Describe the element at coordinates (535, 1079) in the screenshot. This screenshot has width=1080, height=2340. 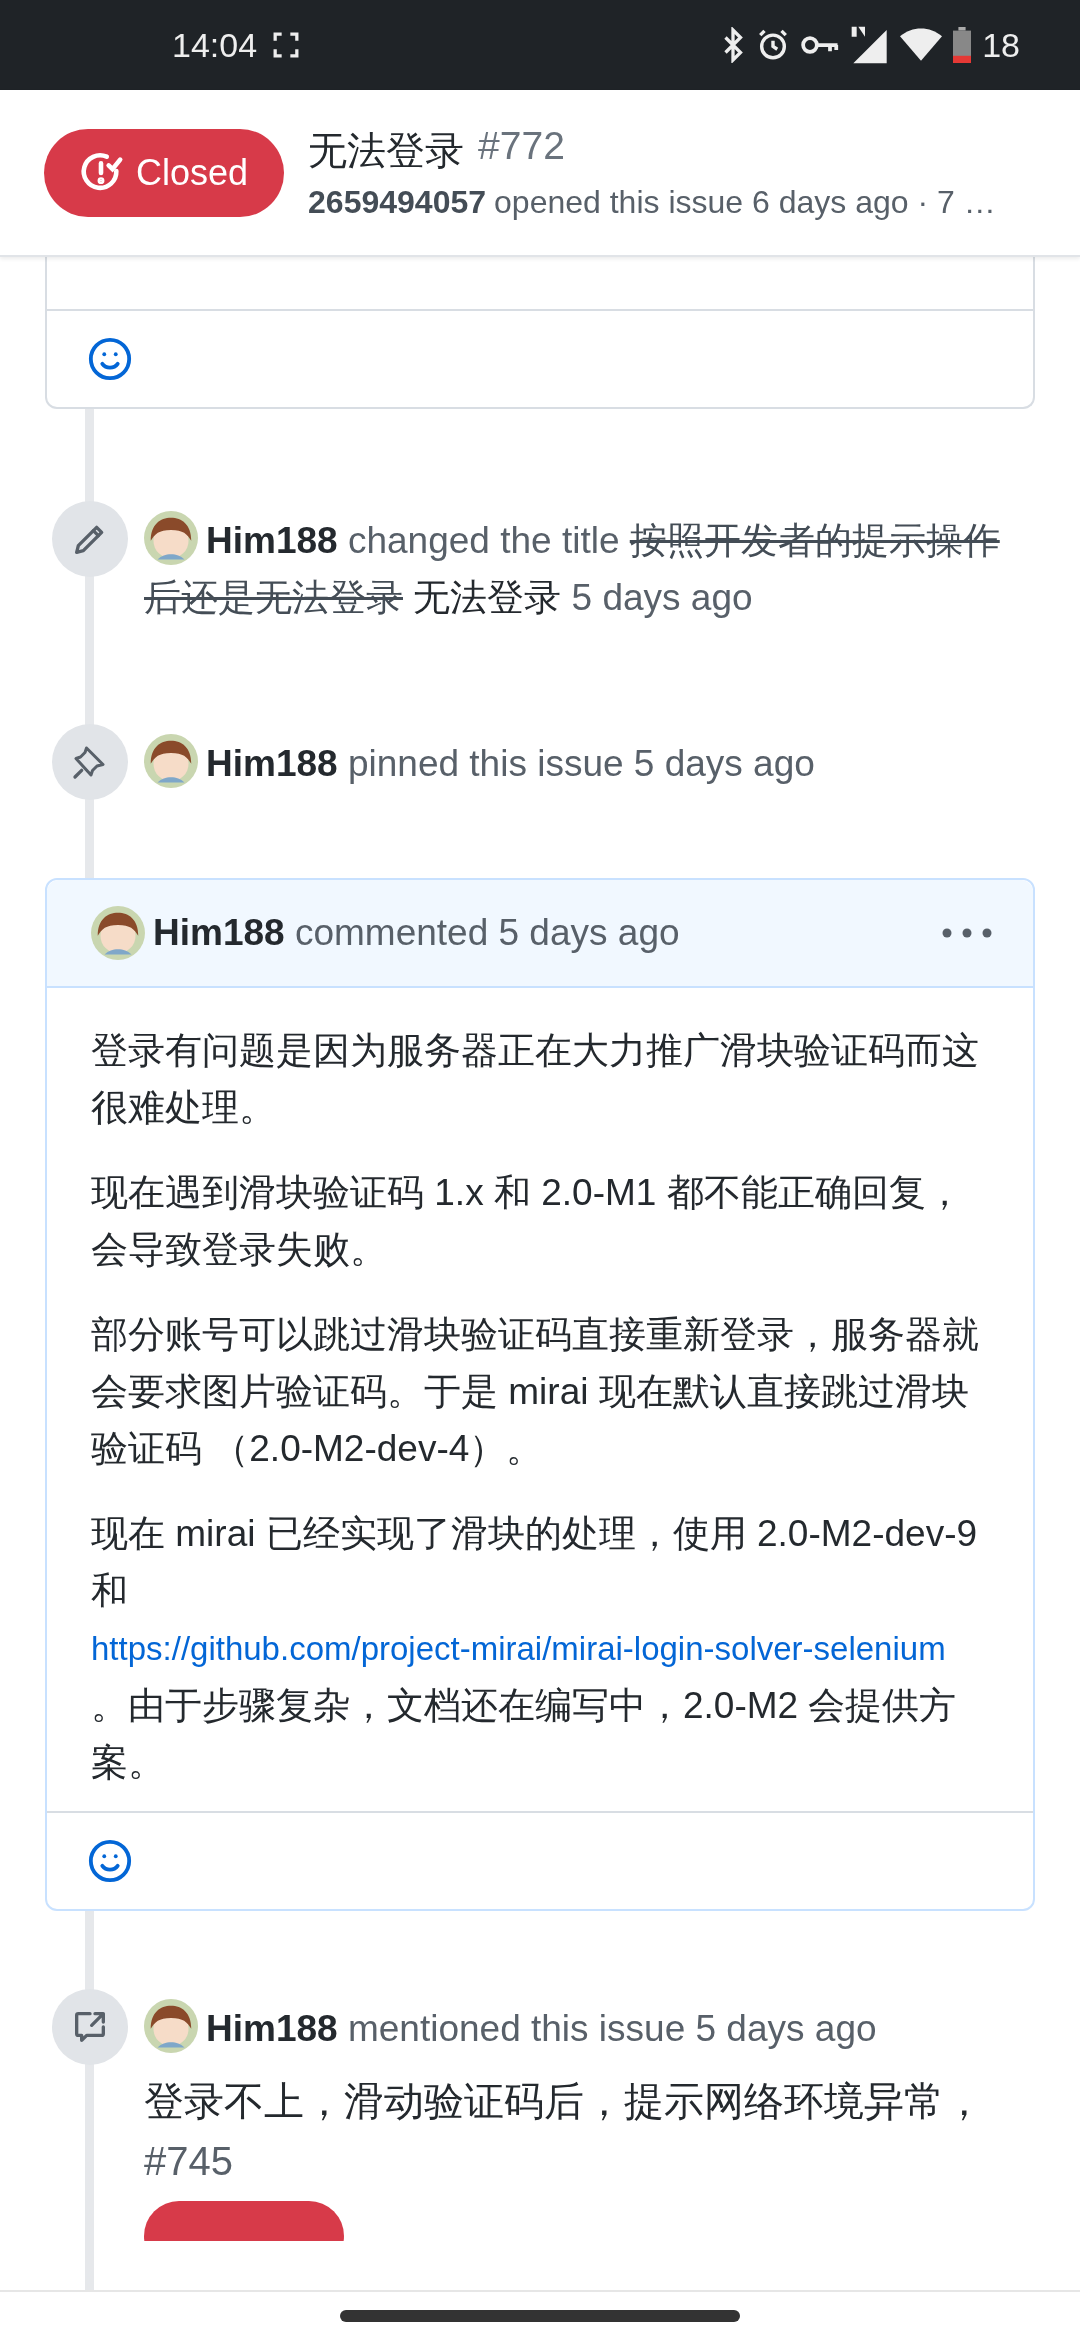
I see `comment-paragraph: 登录有问题是因为服务器正在大力推广滑块验证码而这很难处理。` at that location.